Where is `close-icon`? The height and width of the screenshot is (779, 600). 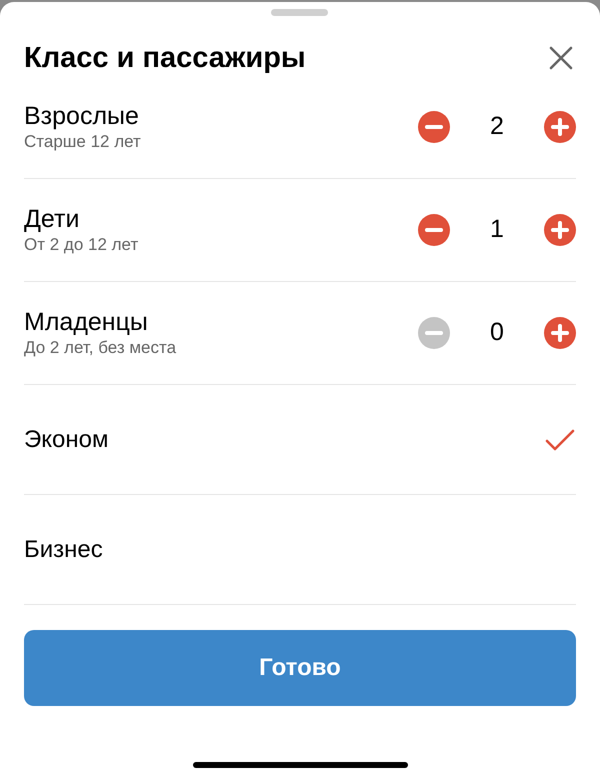
close-icon is located at coordinates (561, 58).